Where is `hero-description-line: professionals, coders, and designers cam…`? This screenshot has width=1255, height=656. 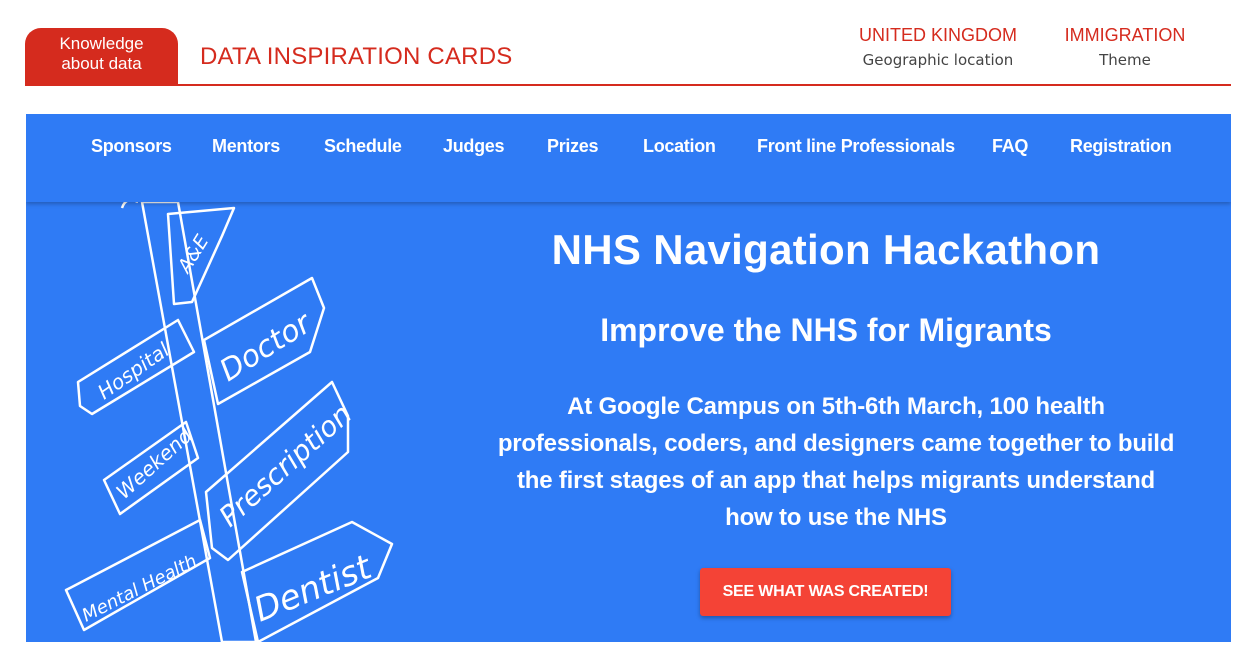
hero-description-line: professionals, coders, and designers cam… is located at coordinates (836, 443).